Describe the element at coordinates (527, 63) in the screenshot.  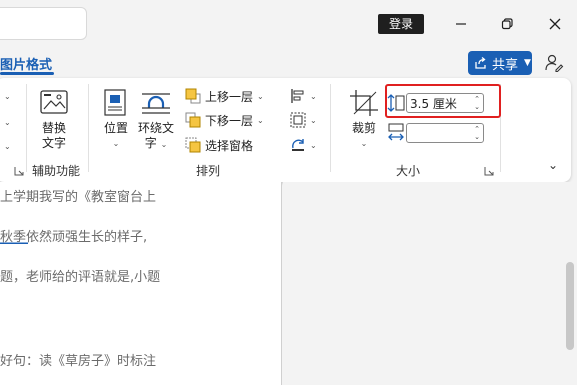
I see `chevron-down-icon: ▼` at that location.